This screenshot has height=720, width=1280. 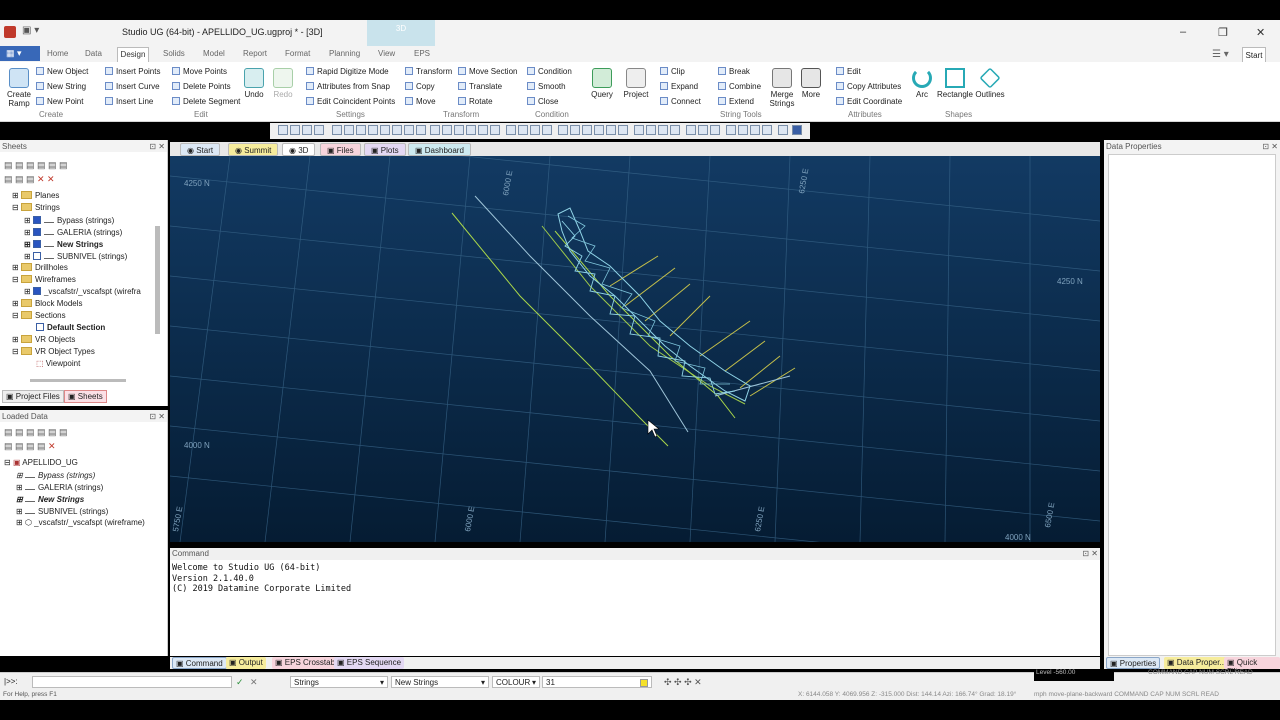 What do you see at coordinates (297, 53) in the screenshot?
I see `menu-format: Format` at bounding box center [297, 53].